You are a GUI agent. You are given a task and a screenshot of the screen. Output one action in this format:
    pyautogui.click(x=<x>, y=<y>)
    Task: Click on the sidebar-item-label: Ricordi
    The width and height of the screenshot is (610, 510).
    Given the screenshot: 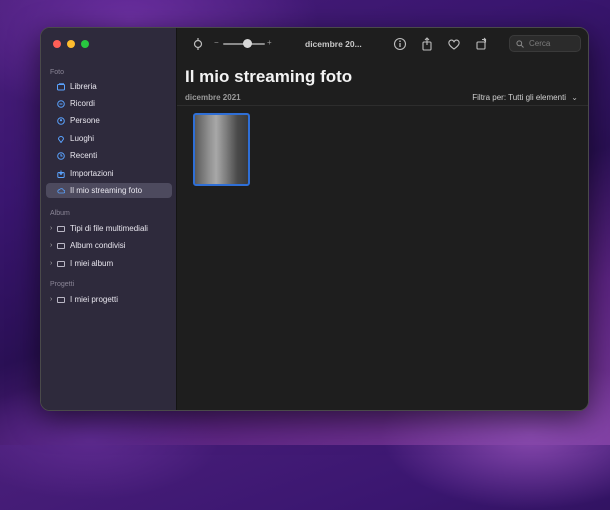 What is the action you would take?
    pyautogui.click(x=82, y=103)
    